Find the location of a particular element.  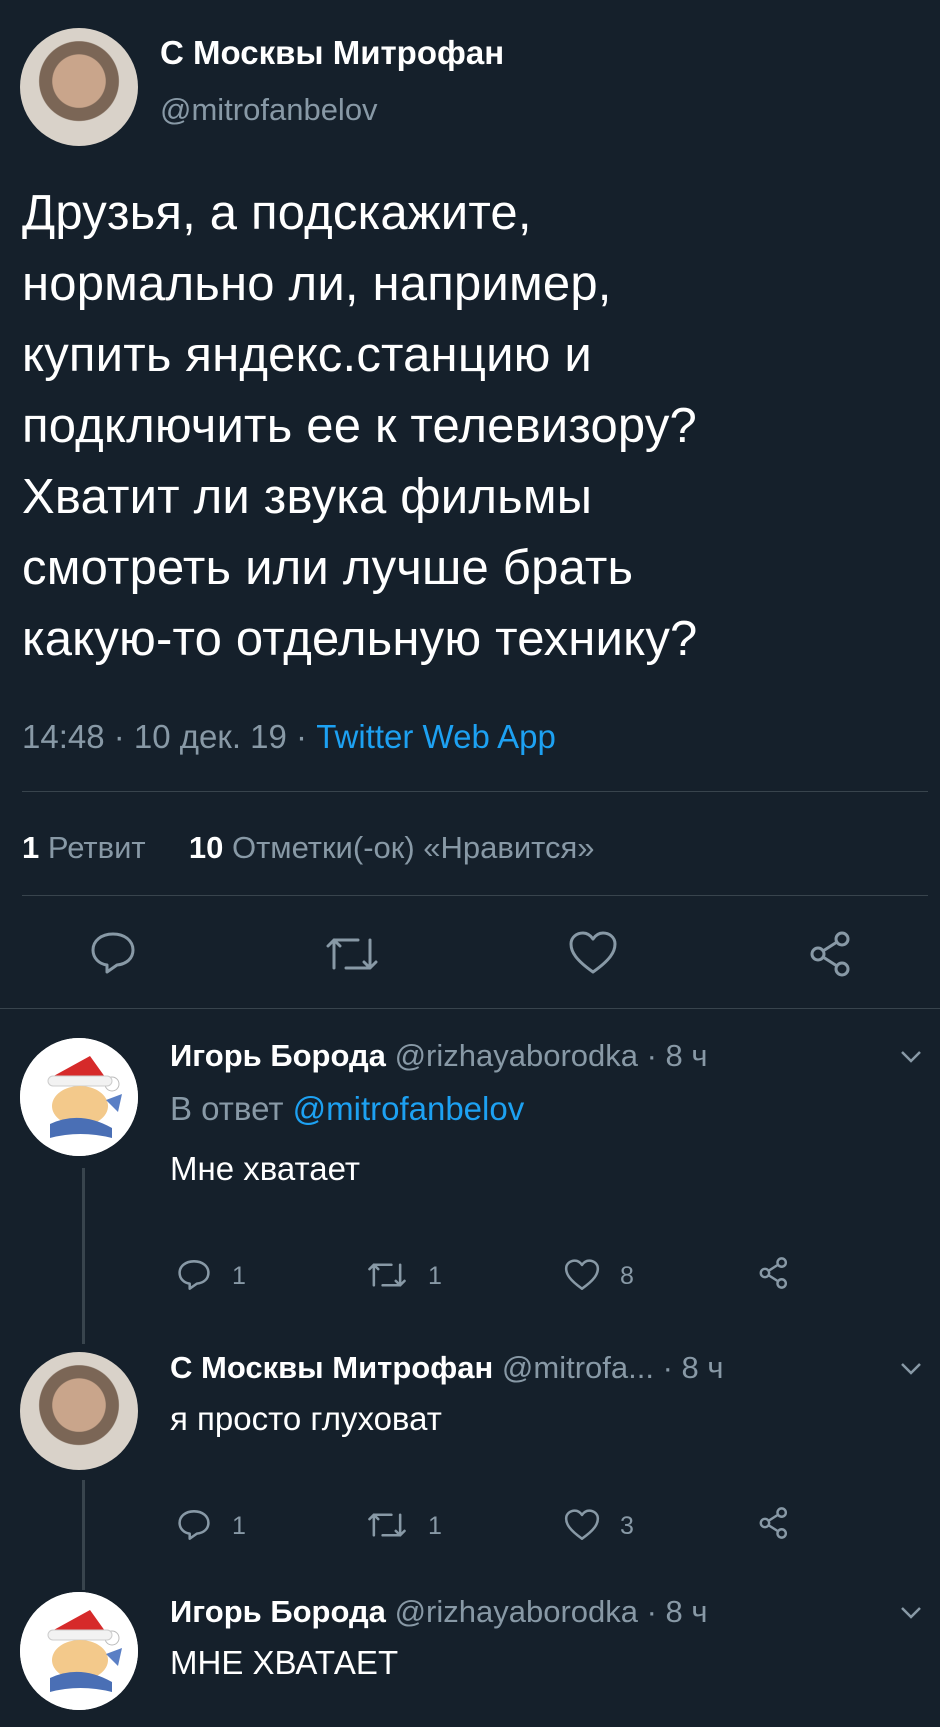

reply-to-handle: @mitrofanbelov is located at coordinates (409, 1108).